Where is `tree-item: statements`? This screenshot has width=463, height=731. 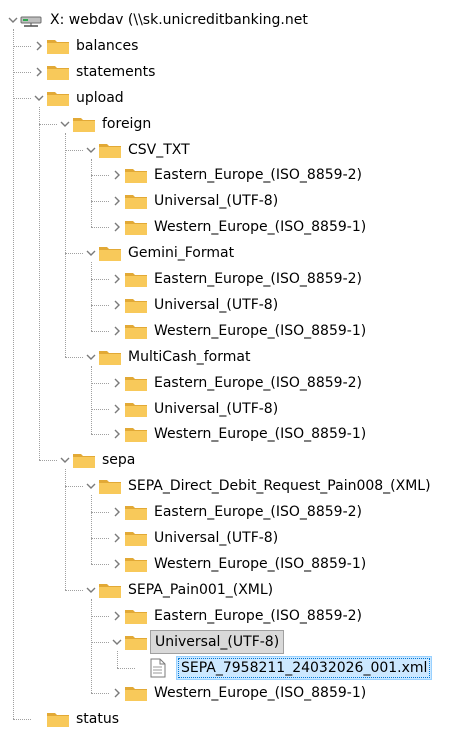
tree-item: statements is located at coordinates (95, 72).